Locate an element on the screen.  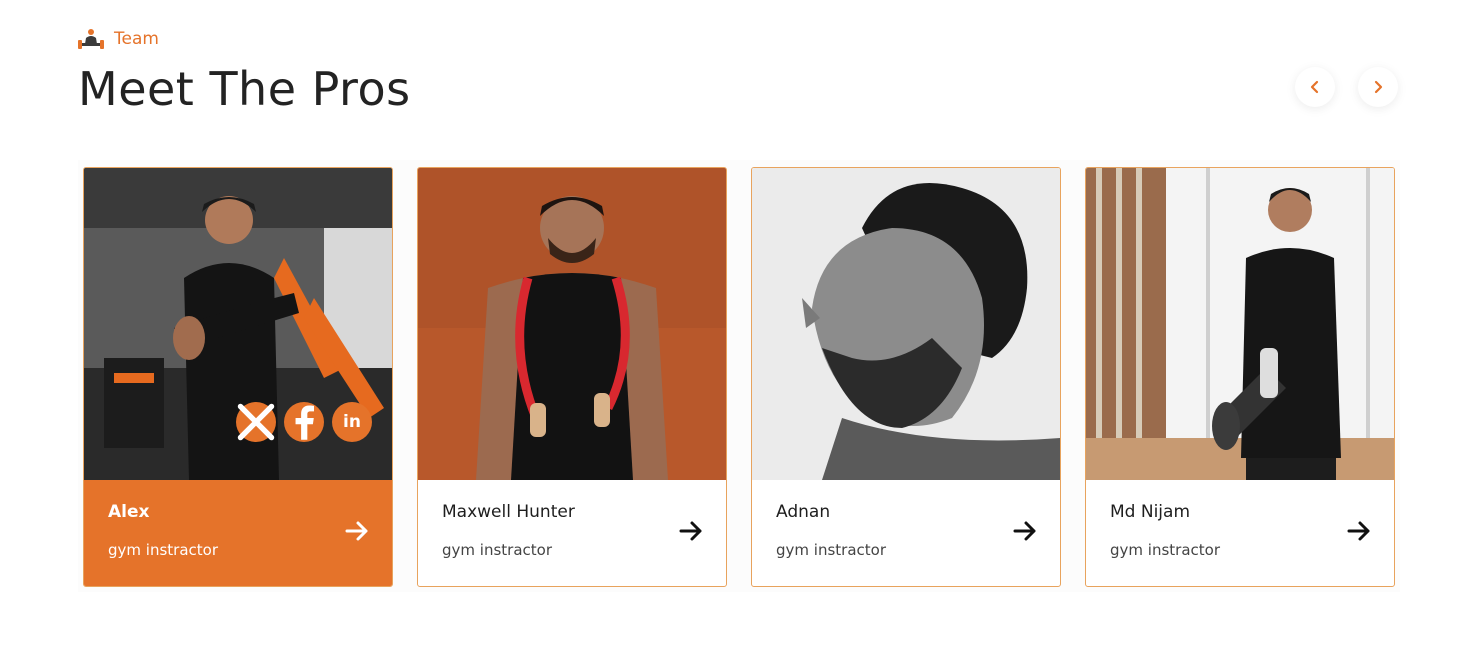
x-twitter-icon is located at coordinates (256, 422).